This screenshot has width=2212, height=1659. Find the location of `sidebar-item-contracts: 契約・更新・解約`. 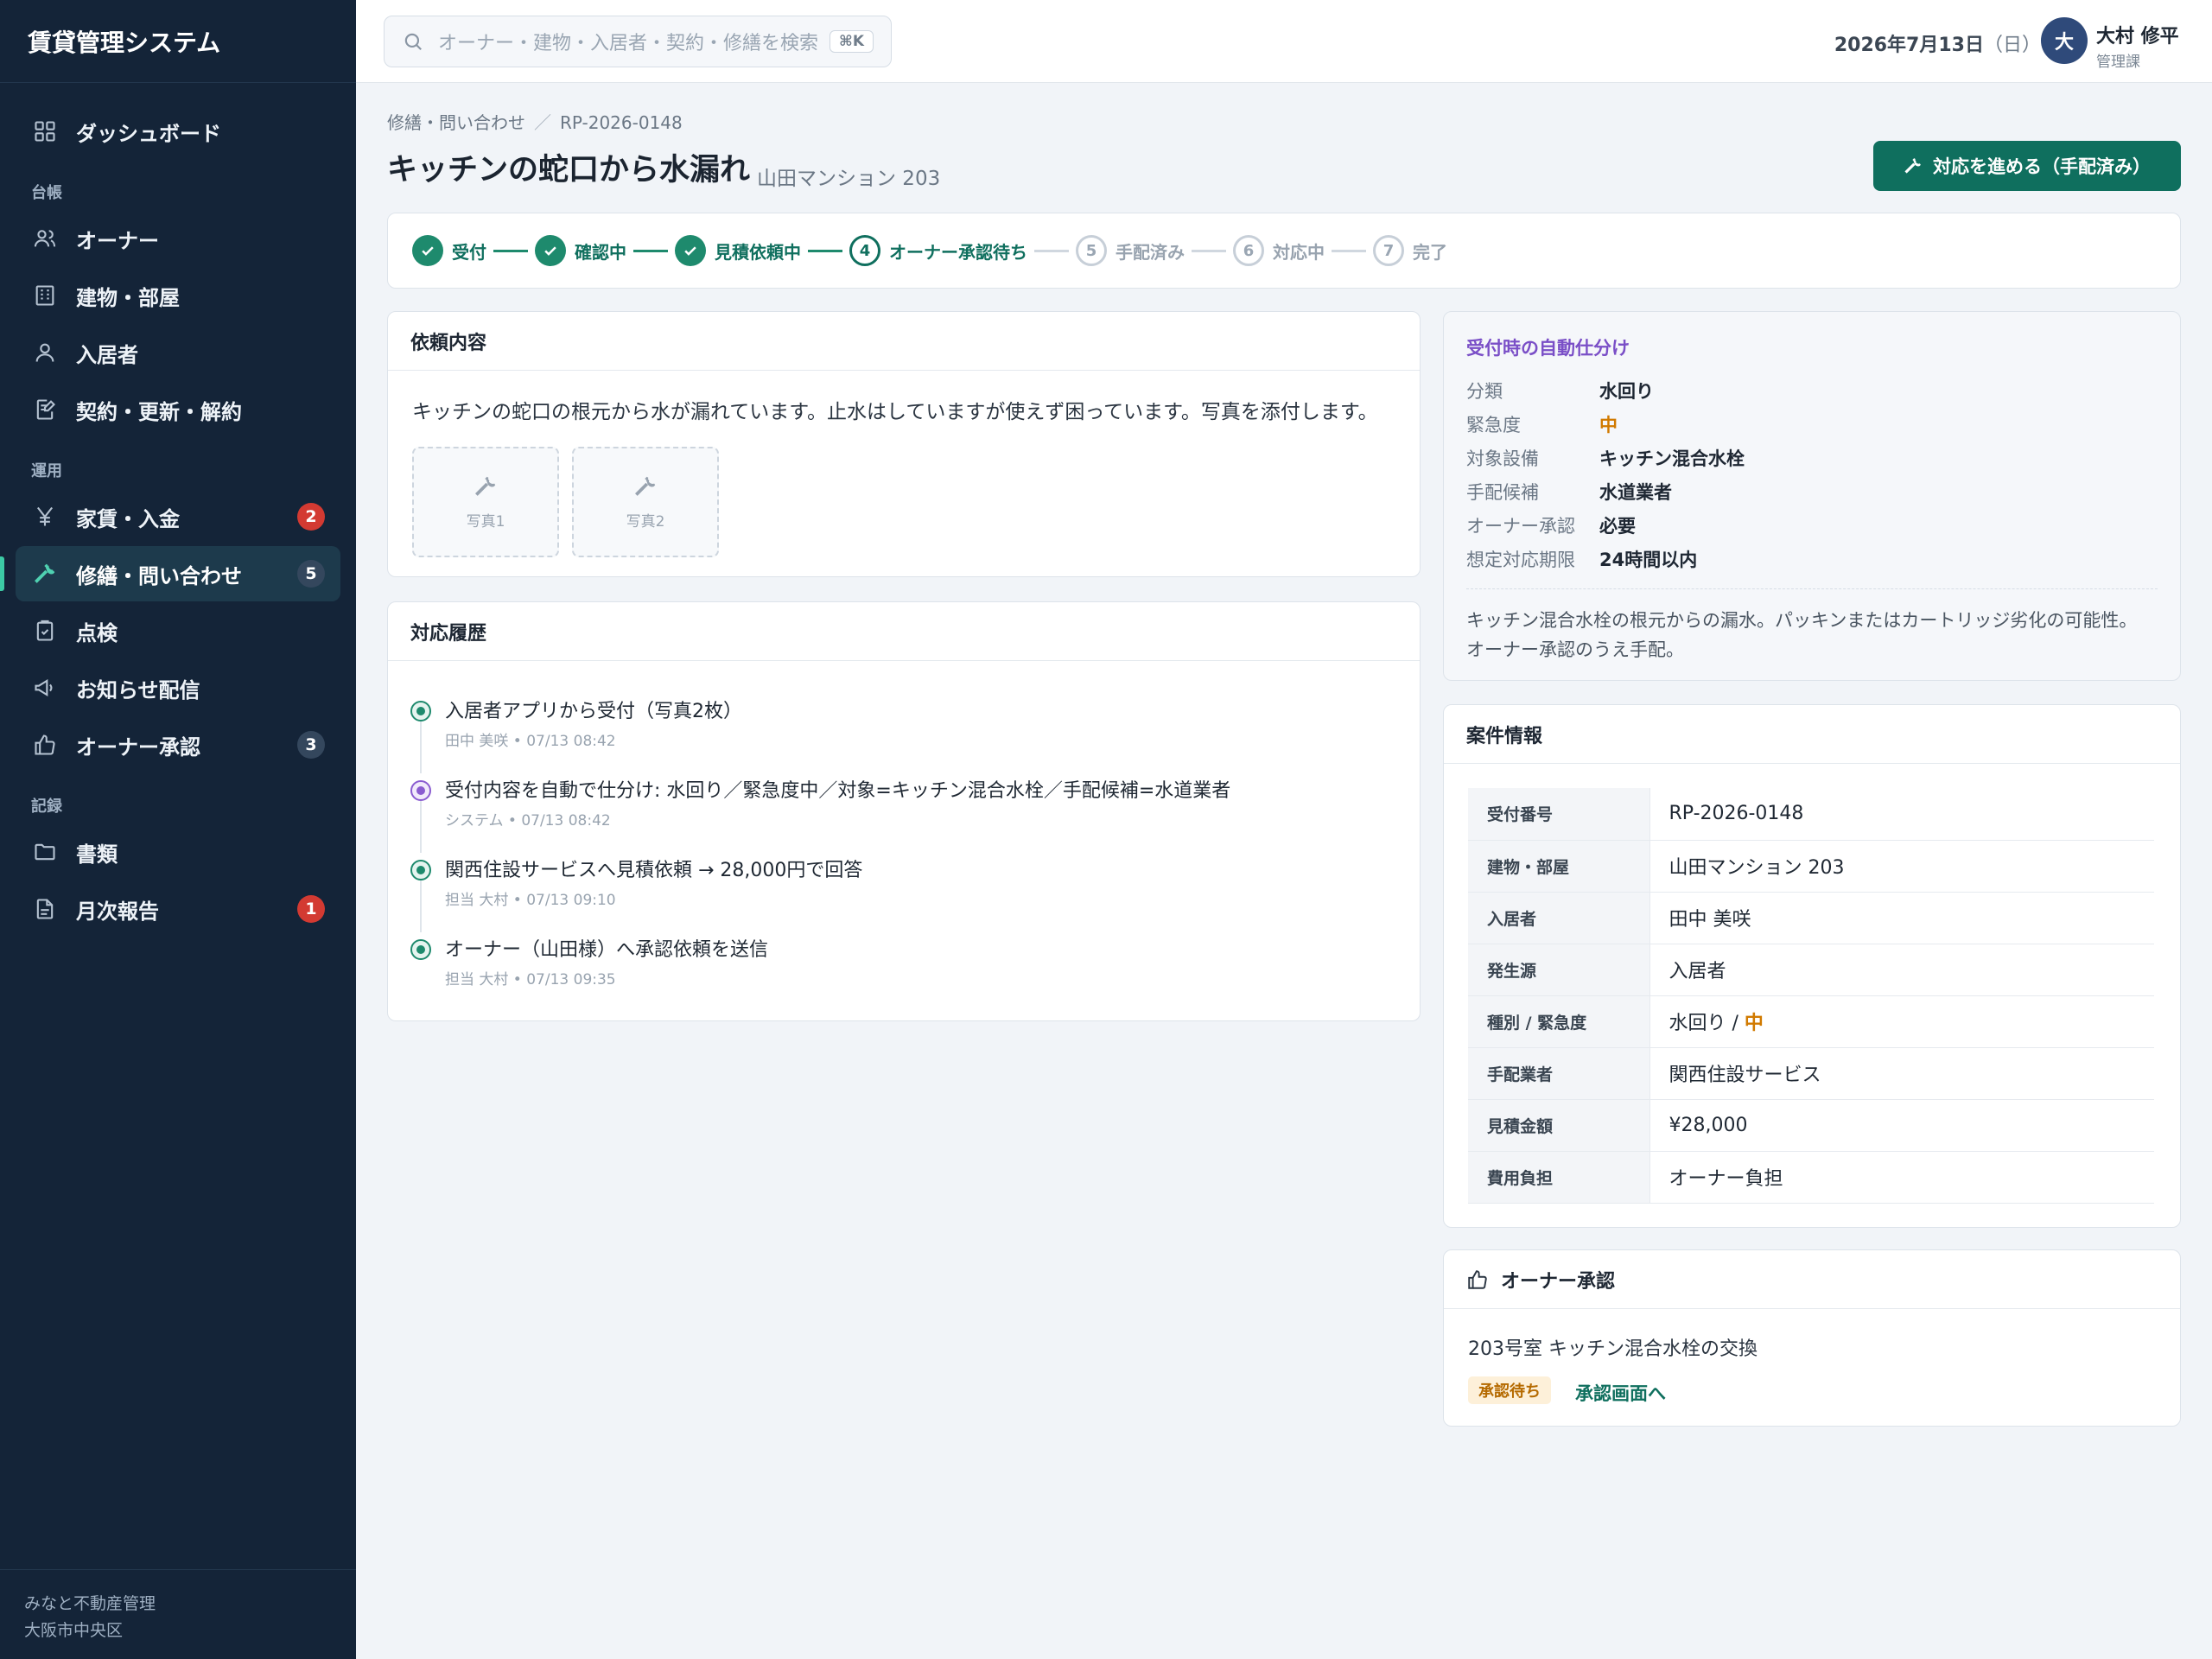

sidebar-item-contracts: 契約・更新・解約 is located at coordinates (178, 409).